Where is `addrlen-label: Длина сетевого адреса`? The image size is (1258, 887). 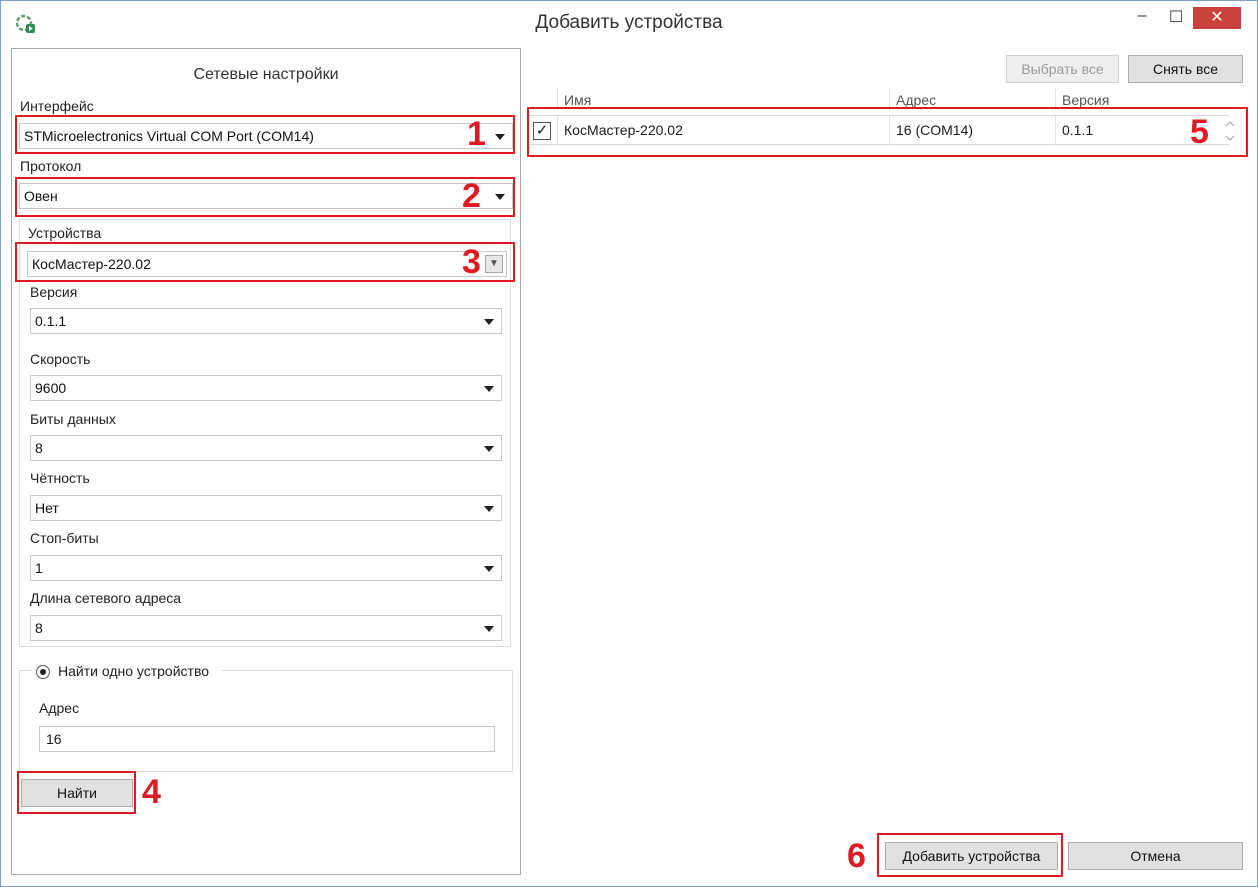 addrlen-label: Длина сетевого адреса is located at coordinates (106, 598).